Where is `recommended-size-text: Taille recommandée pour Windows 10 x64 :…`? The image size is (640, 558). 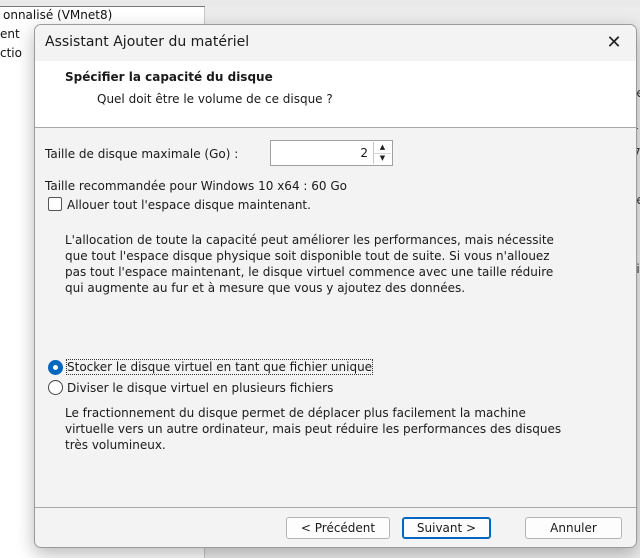 recommended-size-text: Taille recommandée pour Windows 10 x64 :… is located at coordinates (196, 186).